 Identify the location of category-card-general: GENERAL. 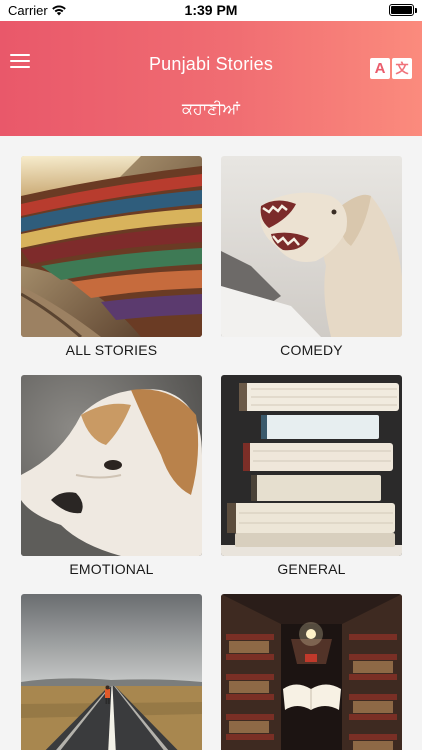
(311, 476).